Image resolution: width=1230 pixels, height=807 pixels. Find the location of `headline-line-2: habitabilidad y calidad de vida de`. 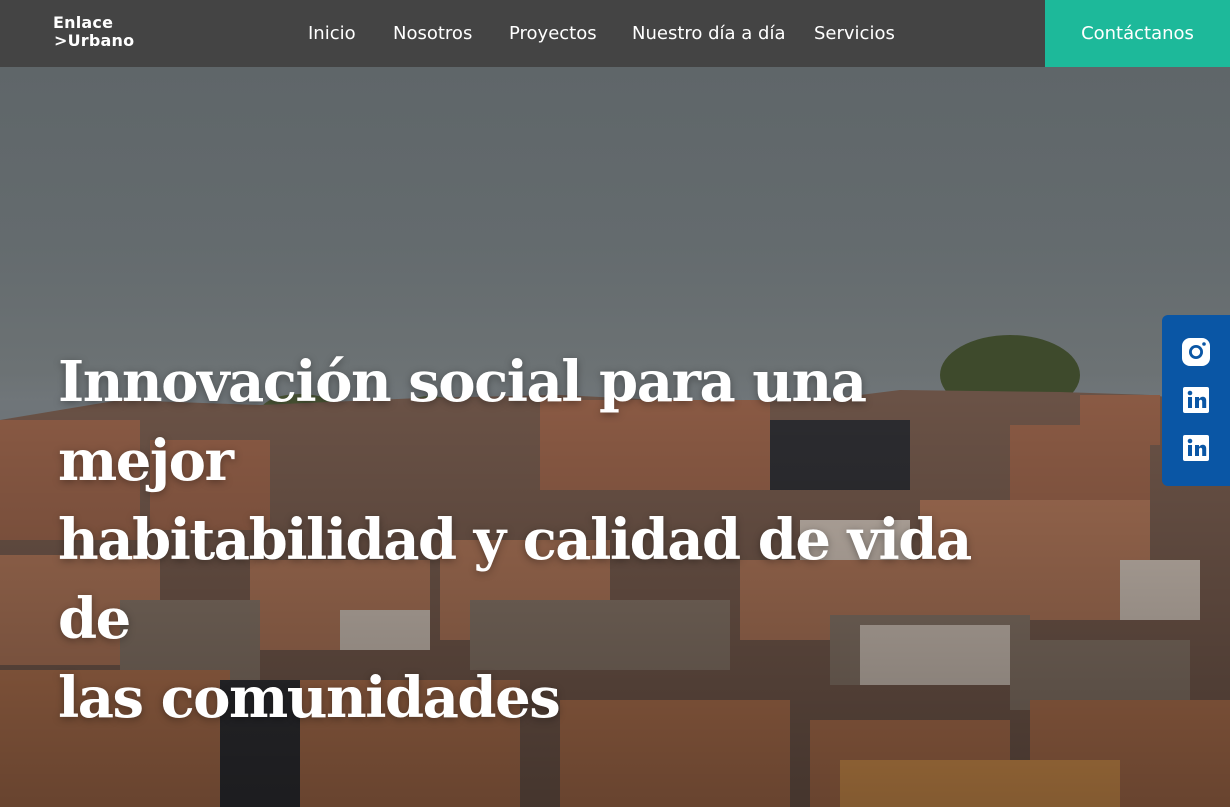

headline-line-2: habitabilidad y calidad de vida de is located at coordinates (515, 579).